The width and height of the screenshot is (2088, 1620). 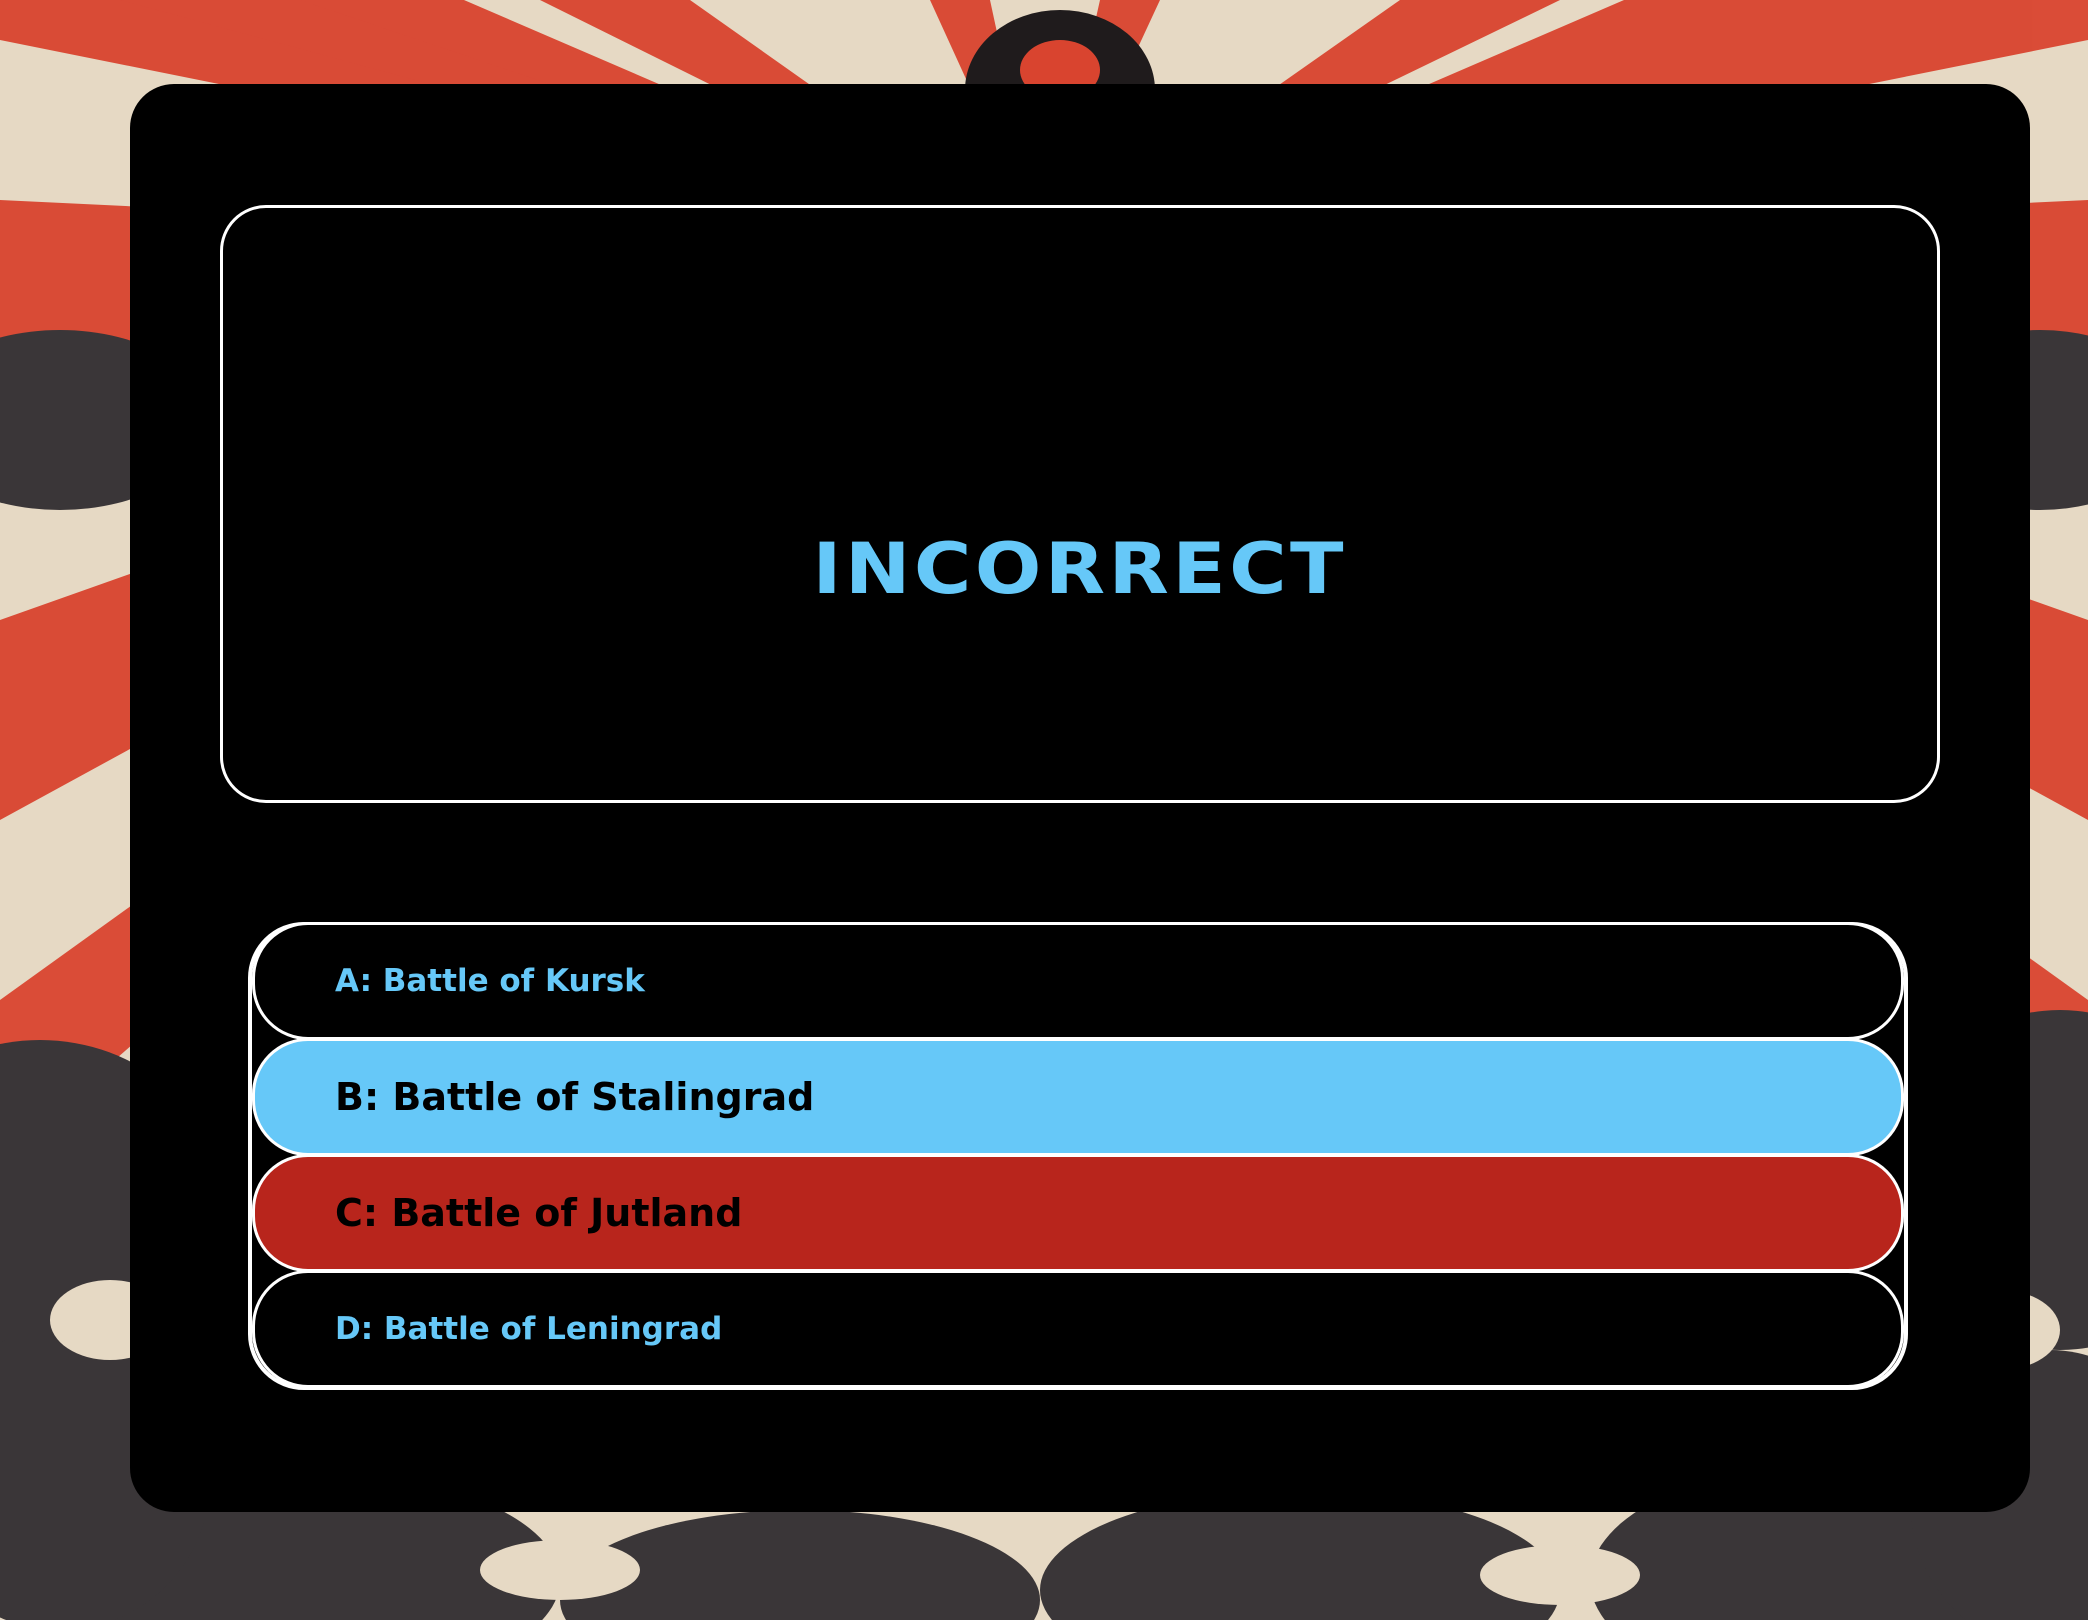 What do you see at coordinates (1078, 1329) in the screenshot?
I see `answer-option-d: D: Battle of Leningrad` at bounding box center [1078, 1329].